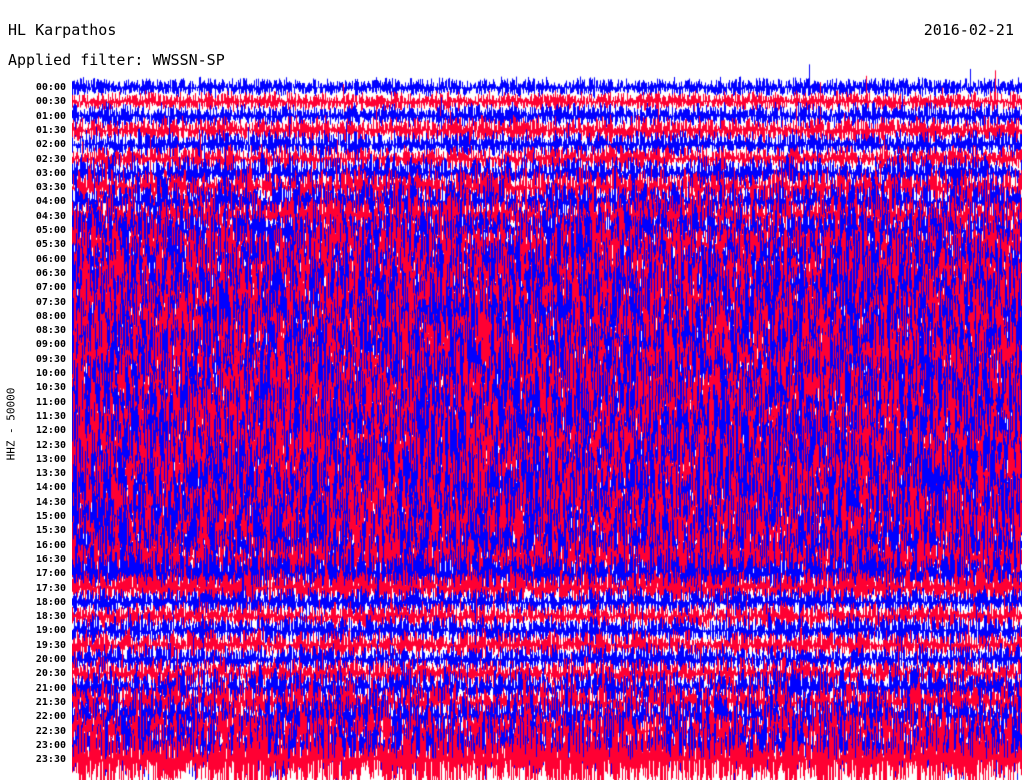 The height and width of the screenshot is (780, 1024). What do you see at coordinates (50, 445) in the screenshot?
I see `time-tick-label: 12:30` at bounding box center [50, 445].